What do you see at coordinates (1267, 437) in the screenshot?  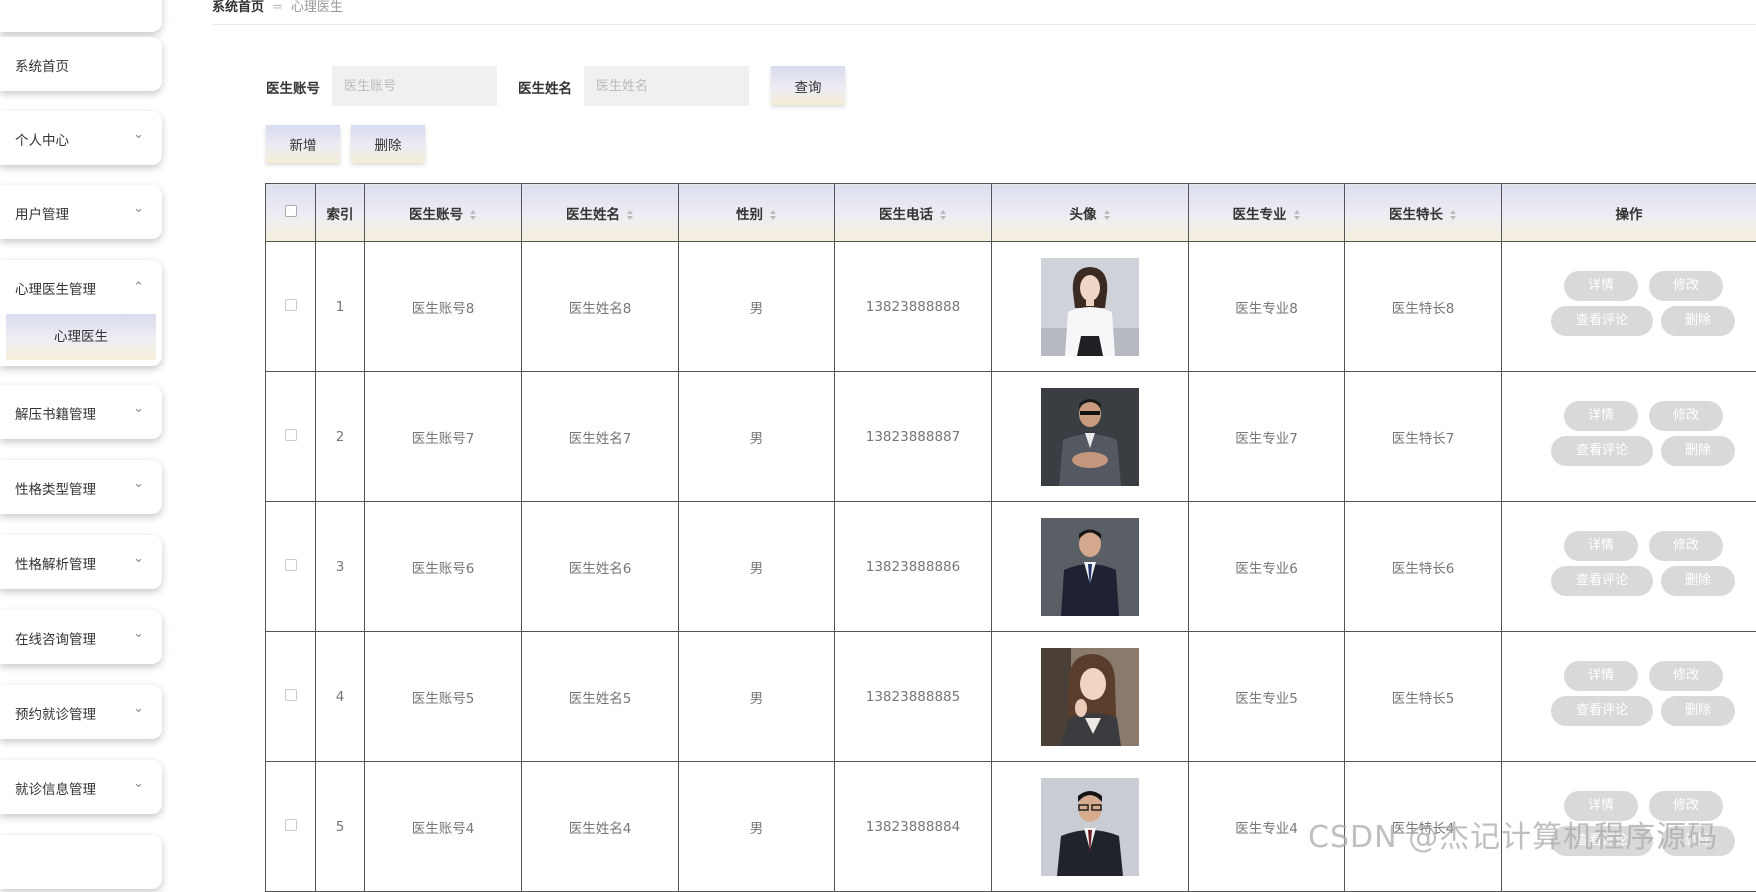 I see `major-cell: 医生专业7` at bounding box center [1267, 437].